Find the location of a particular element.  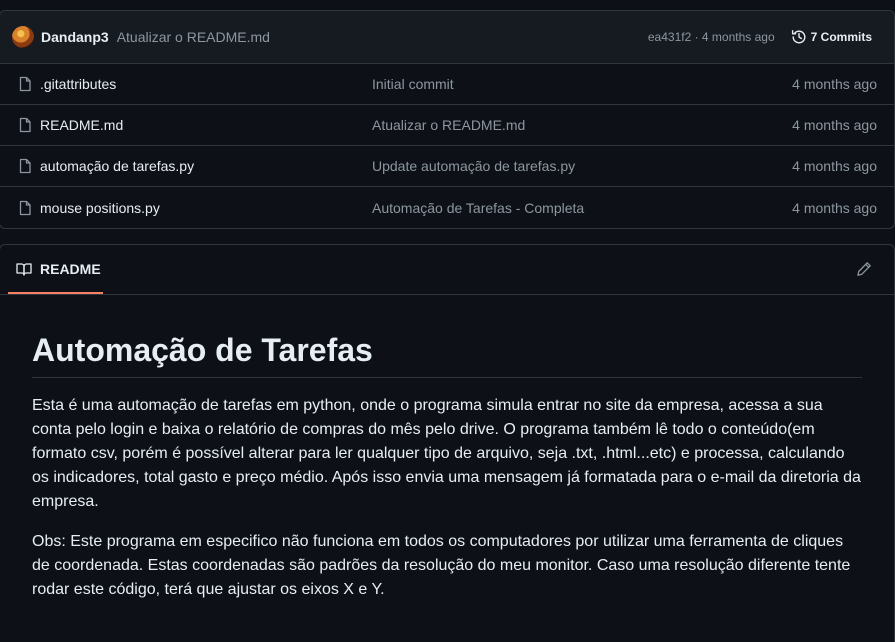

file-last-commit: Initial commit is located at coordinates (582, 84).